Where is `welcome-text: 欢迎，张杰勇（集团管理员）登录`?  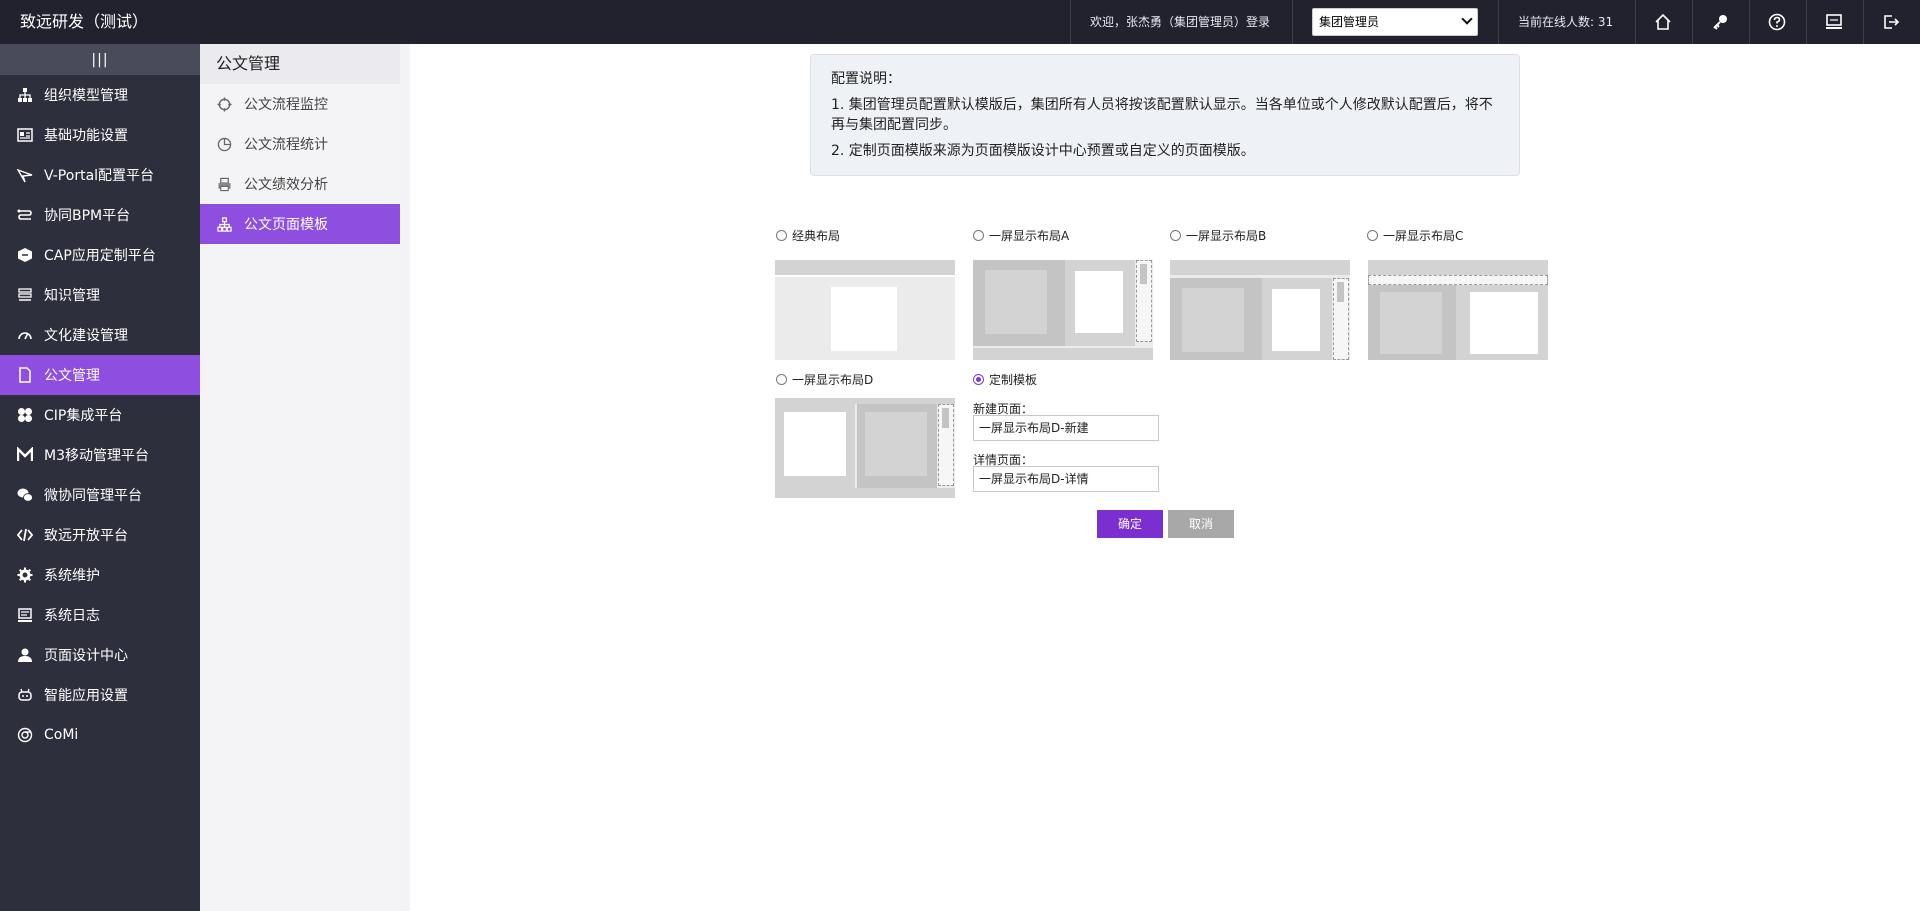 welcome-text: 欢迎，张杰勇（集团管理员）登录 is located at coordinates (1180, 22).